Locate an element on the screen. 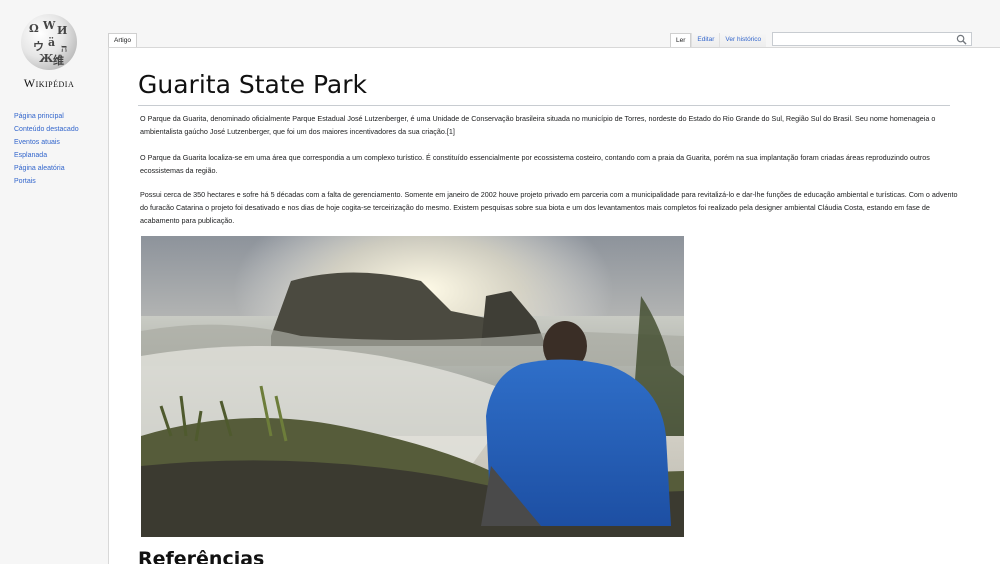 The width and height of the screenshot is (1000, 564). page-title: Guarita State Park is located at coordinates (252, 84).